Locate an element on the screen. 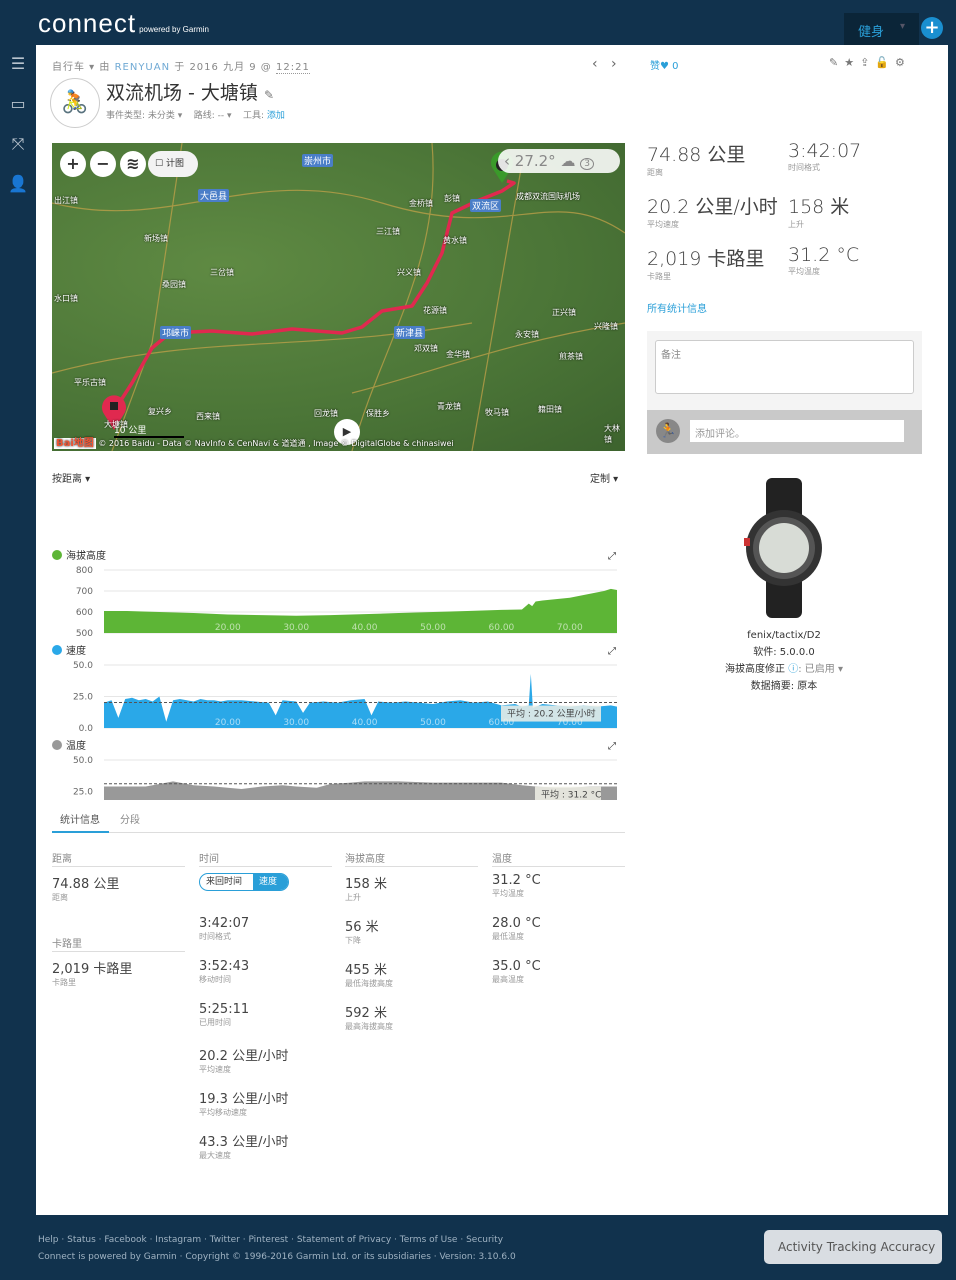 The image size is (956, 1280). map-town-label: 成都双流国际机场 is located at coordinates (548, 196).